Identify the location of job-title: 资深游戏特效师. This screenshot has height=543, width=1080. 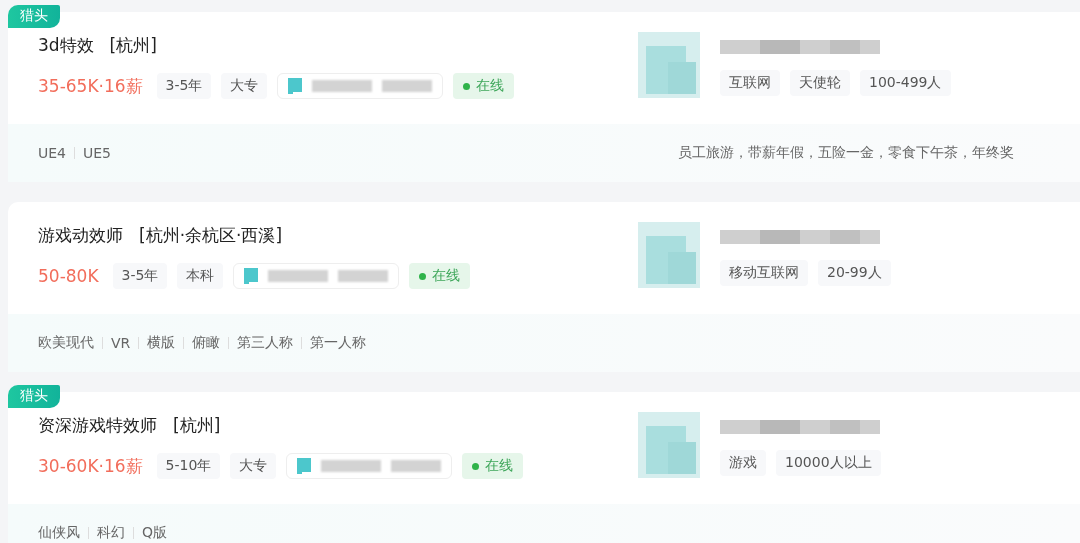
(97, 425).